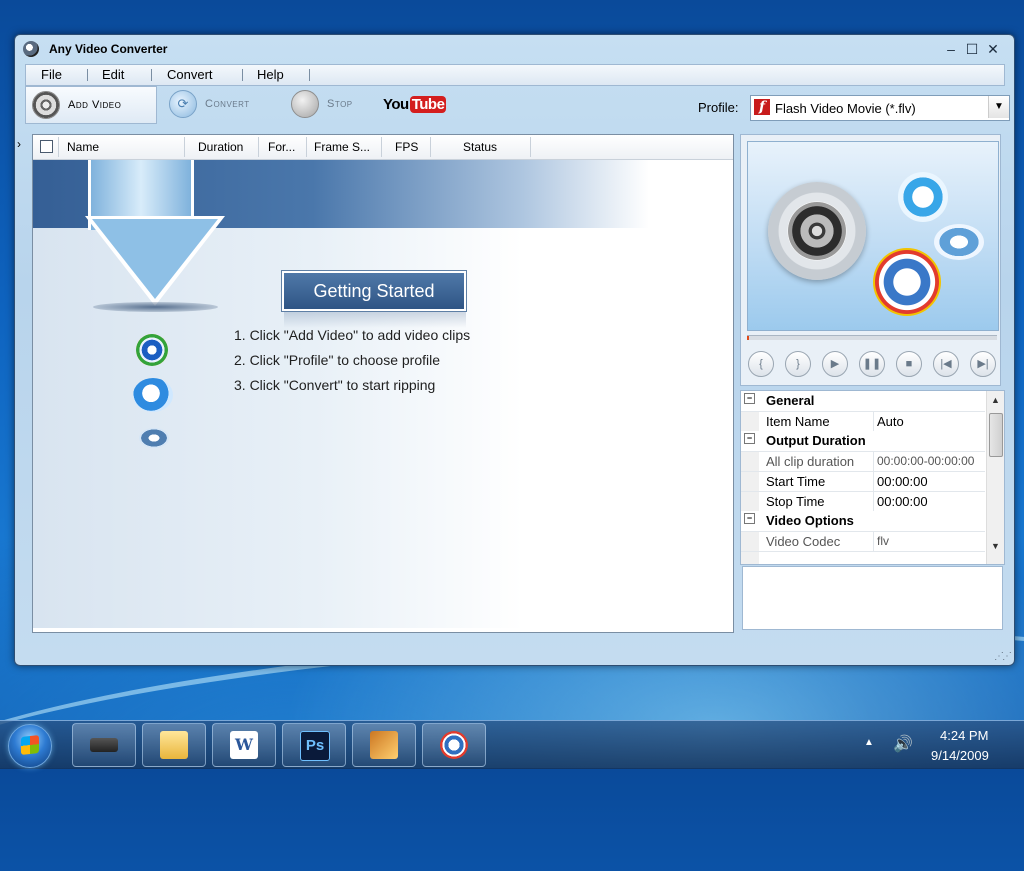  I want to click on section-general: − General, so click(863, 401).